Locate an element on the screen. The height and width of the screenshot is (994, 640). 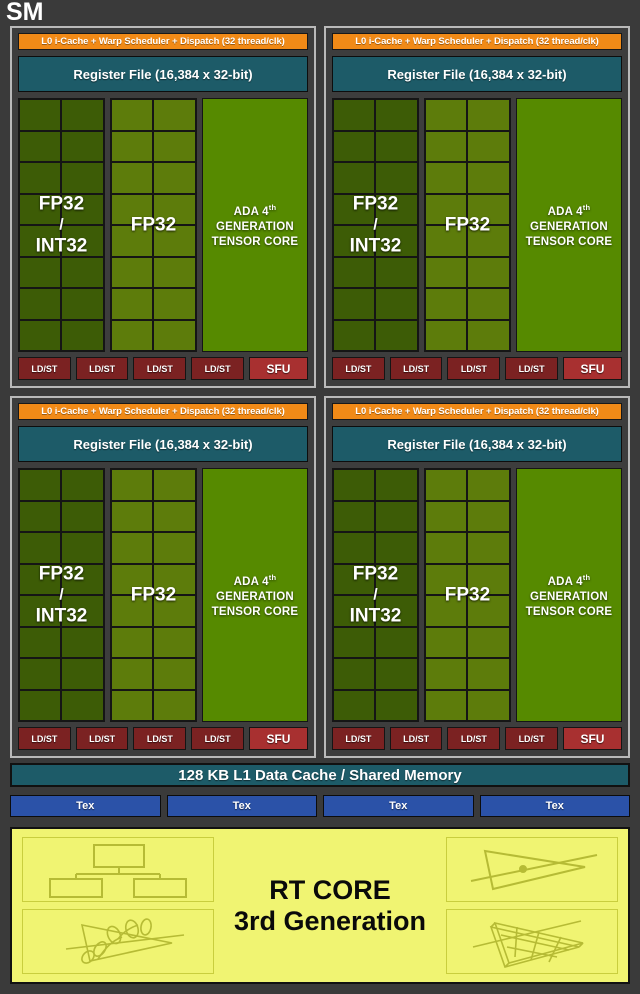
displaced-micromesh-triangle-icon is located at coordinates (532, 941).